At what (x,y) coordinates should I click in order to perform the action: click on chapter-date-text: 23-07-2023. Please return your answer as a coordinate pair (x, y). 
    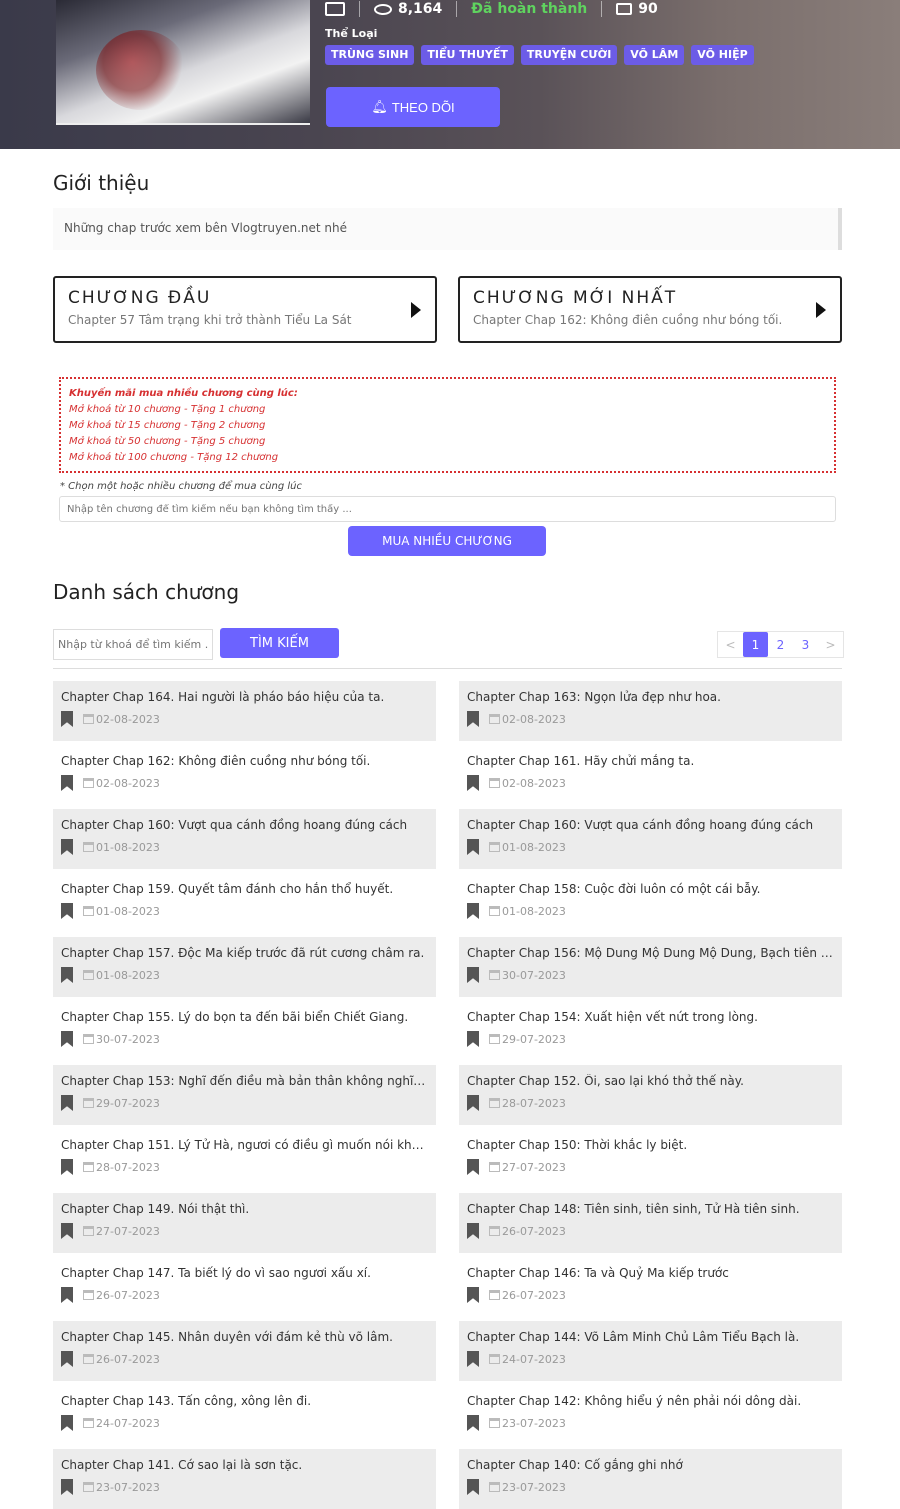
    Looking at the image, I should click on (534, 1423).